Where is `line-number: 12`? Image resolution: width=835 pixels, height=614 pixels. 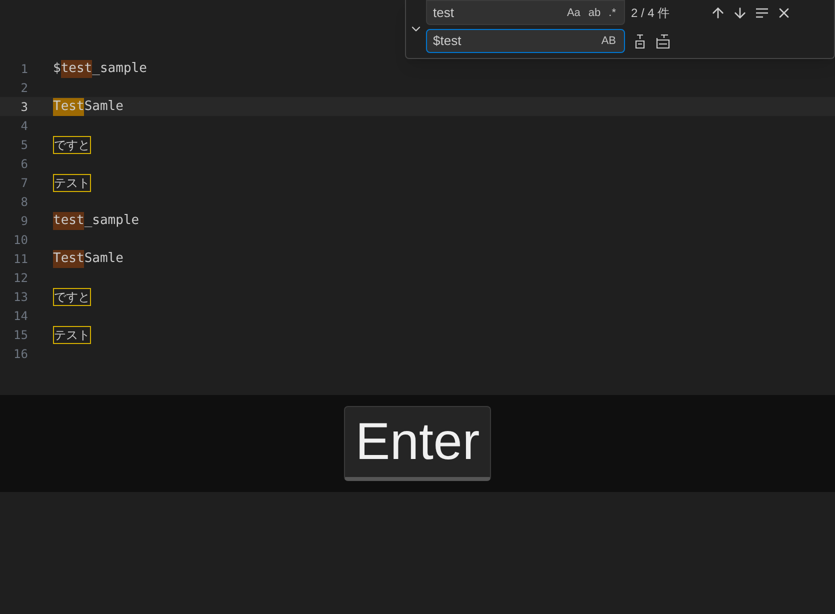
line-number: 12 is located at coordinates (20, 278).